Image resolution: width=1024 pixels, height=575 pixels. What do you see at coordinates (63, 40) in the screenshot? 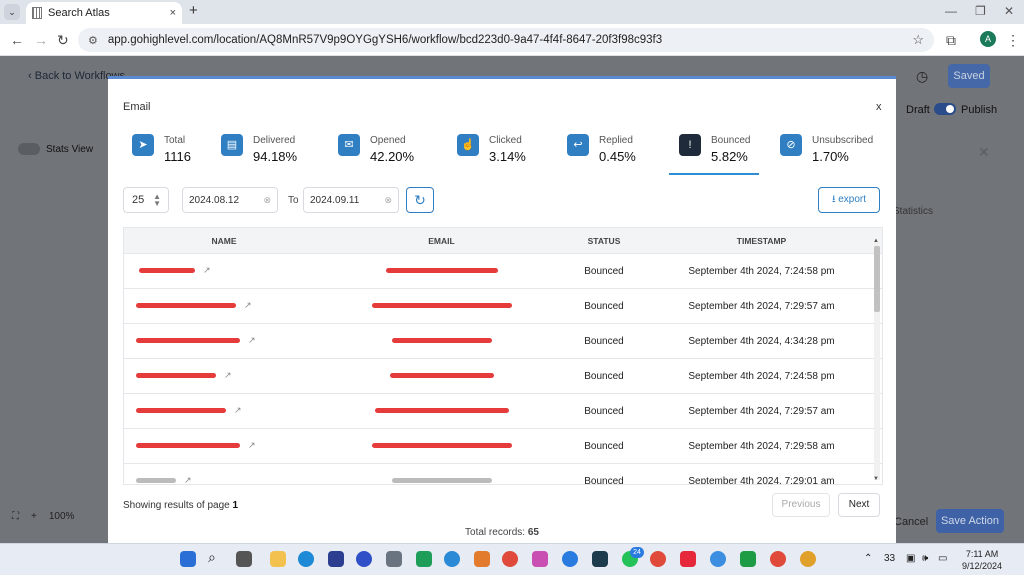
I see `reload-icon: ↻` at bounding box center [63, 40].